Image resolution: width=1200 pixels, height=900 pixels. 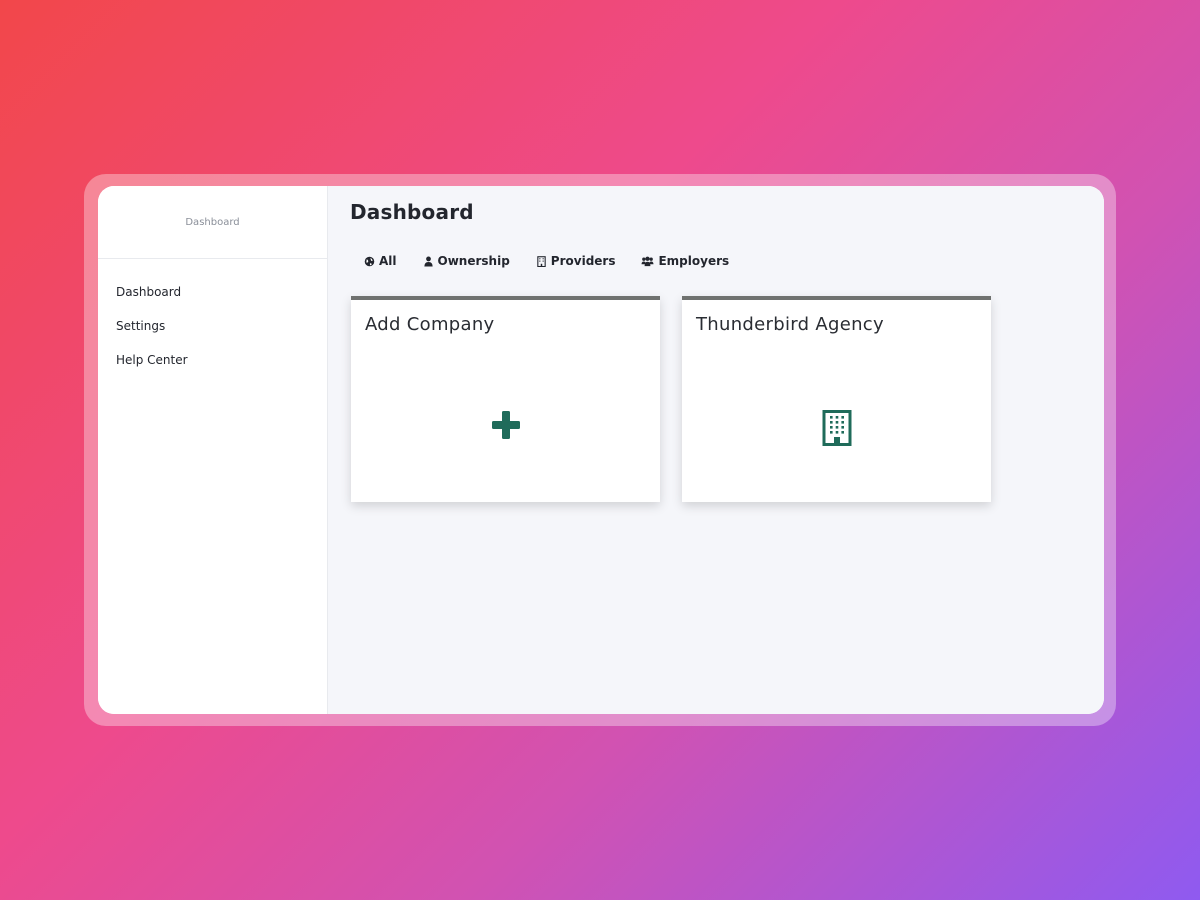 I want to click on tab-all: All, so click(x=380, y=261).